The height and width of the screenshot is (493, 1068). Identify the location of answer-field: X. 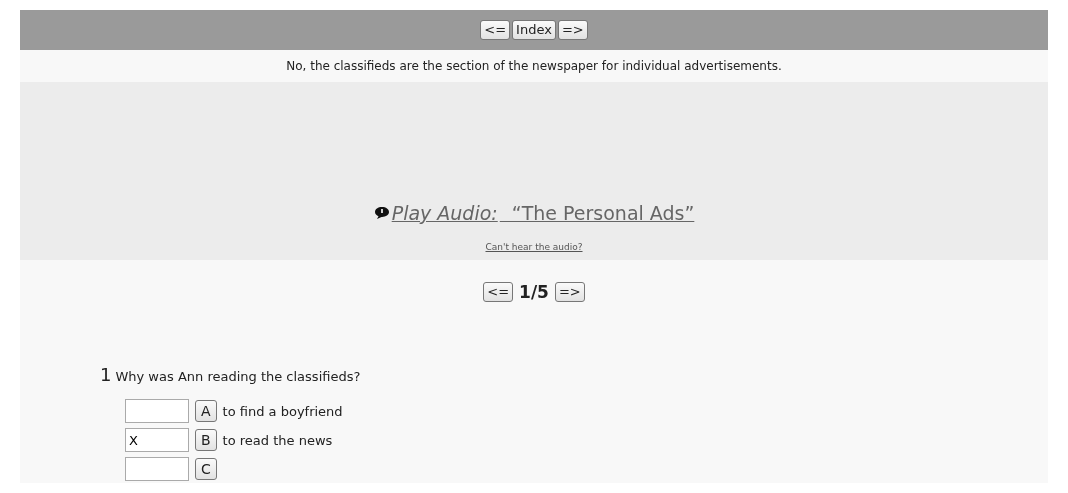
(157, 440).